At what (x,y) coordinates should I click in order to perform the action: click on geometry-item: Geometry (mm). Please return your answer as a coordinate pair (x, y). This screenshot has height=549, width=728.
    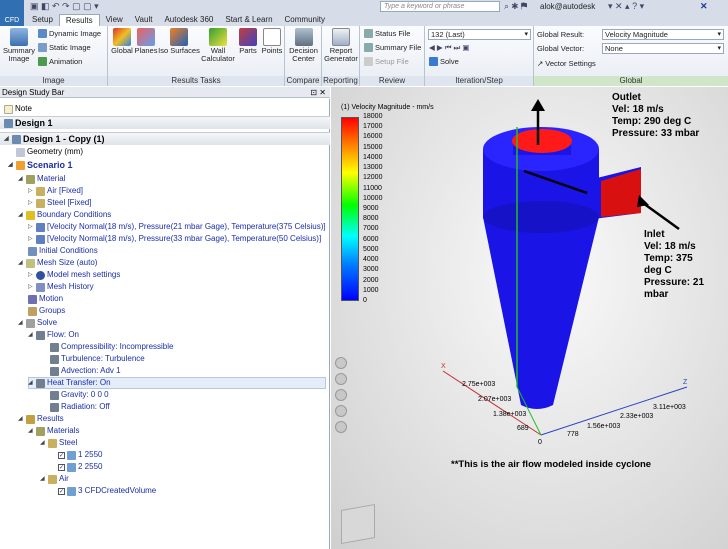
    Looking at the image, I should click on (49, 152).